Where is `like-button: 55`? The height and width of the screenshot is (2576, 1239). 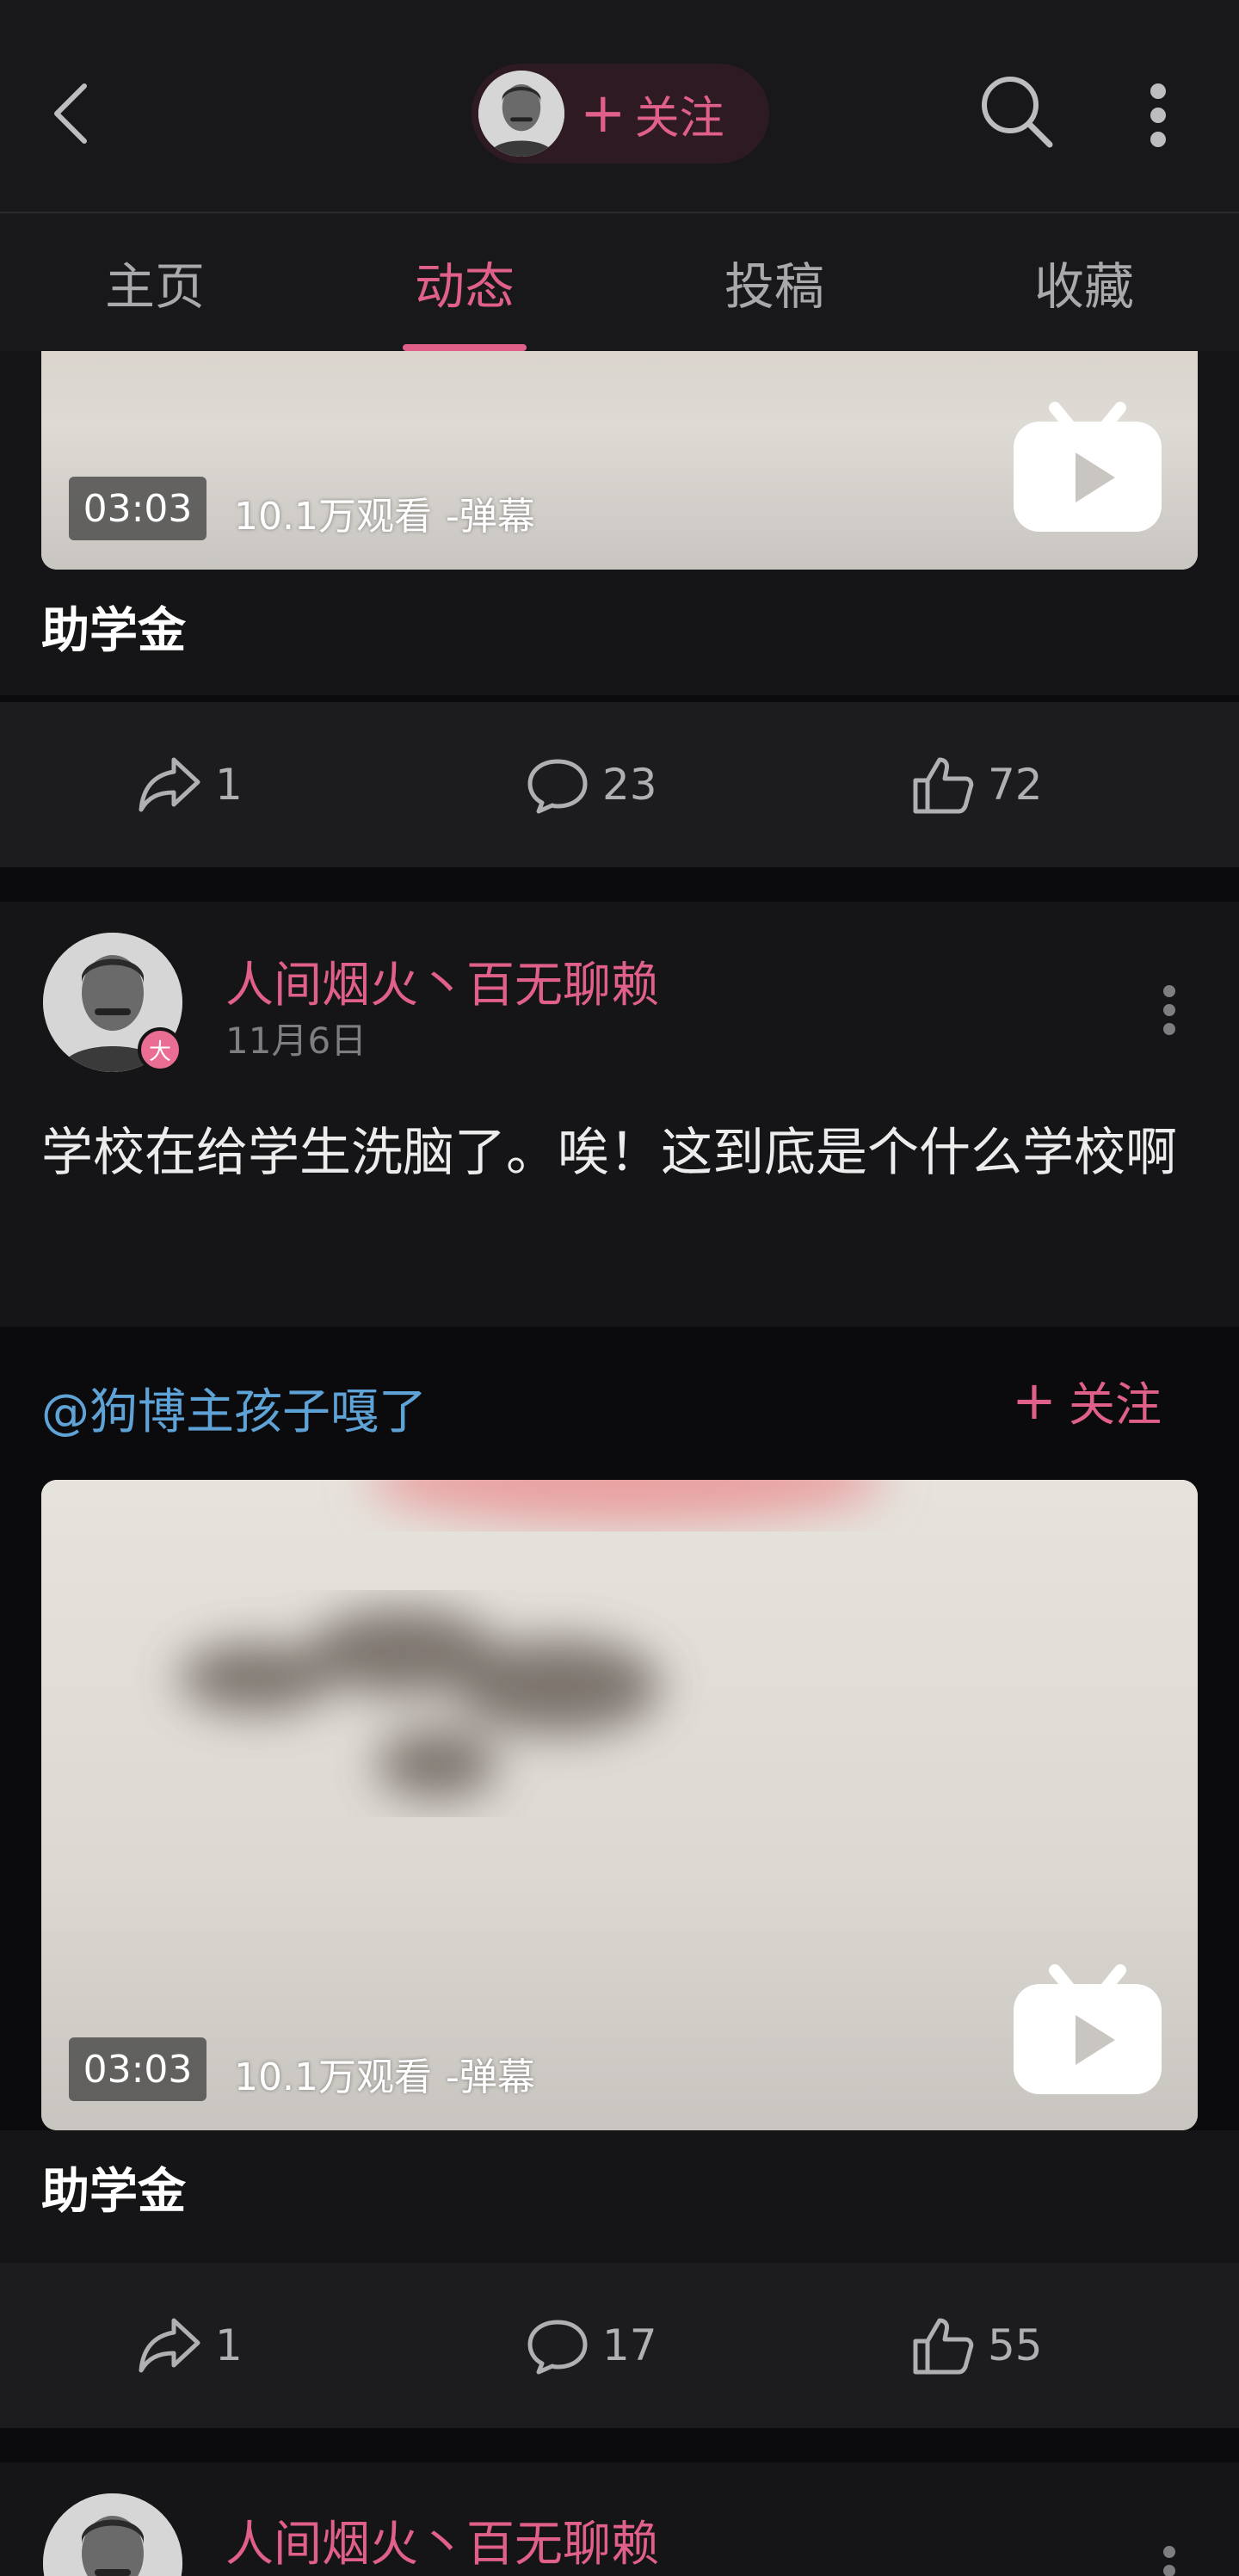
like-button: 55 is located at coordinates (976, 2345).